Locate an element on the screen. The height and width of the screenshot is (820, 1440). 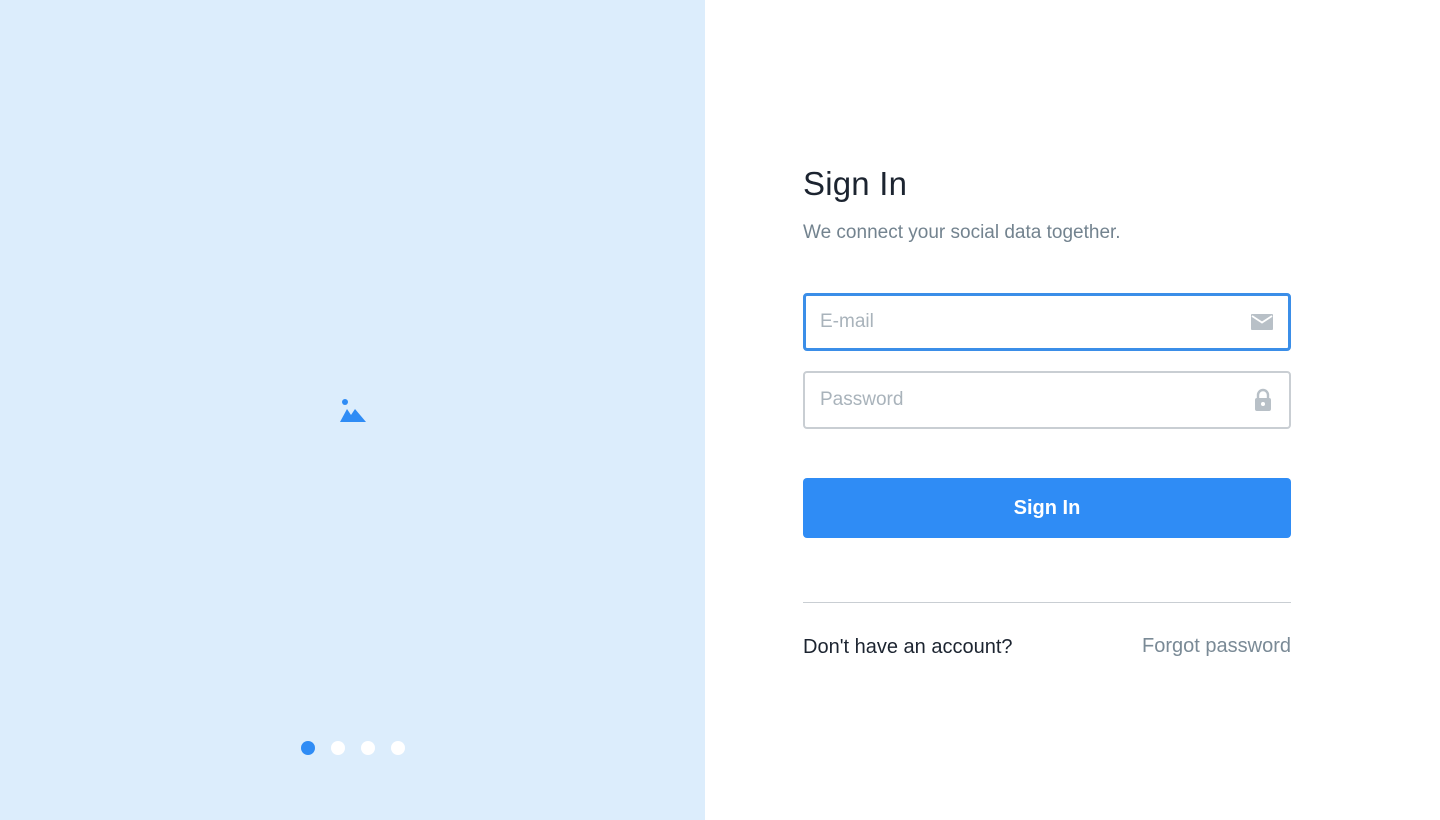
sign-up-link: Don't have an account? is located at coordinates (908, 647).